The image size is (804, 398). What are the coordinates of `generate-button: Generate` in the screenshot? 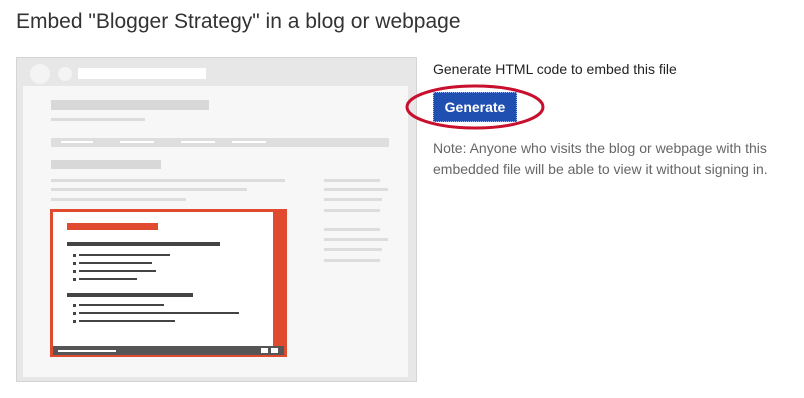 It's located at (475, 107).